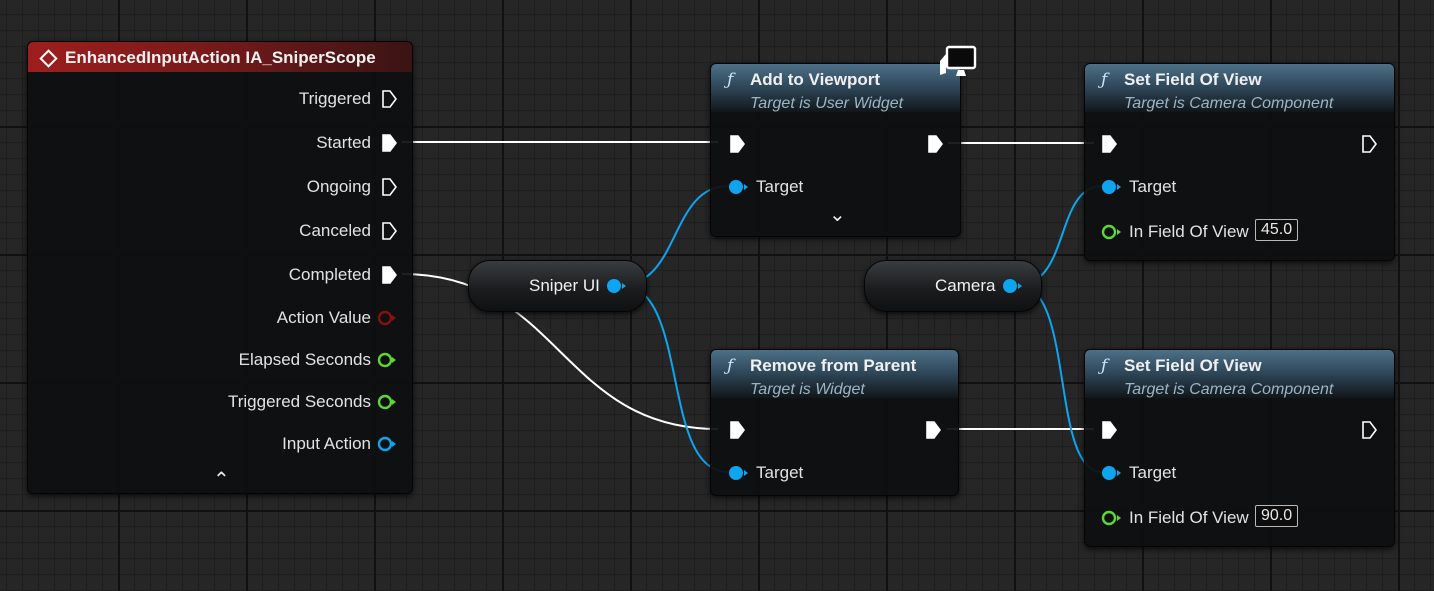 Image resolution: width=1434 pixels, height=591 pixels. Describe the element at coordinates (807, 389) in the screenshot. I see `node-subtitle: Target is Widget` at that location.